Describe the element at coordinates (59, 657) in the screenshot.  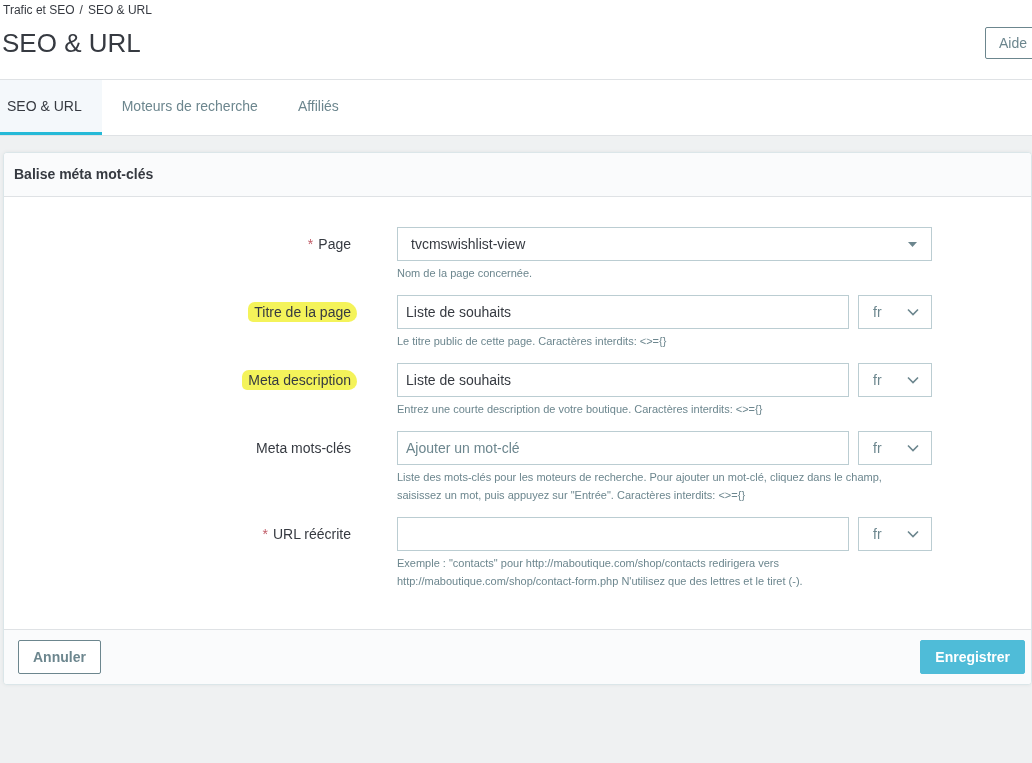
I see `cancel-button: Annuler` at that location.